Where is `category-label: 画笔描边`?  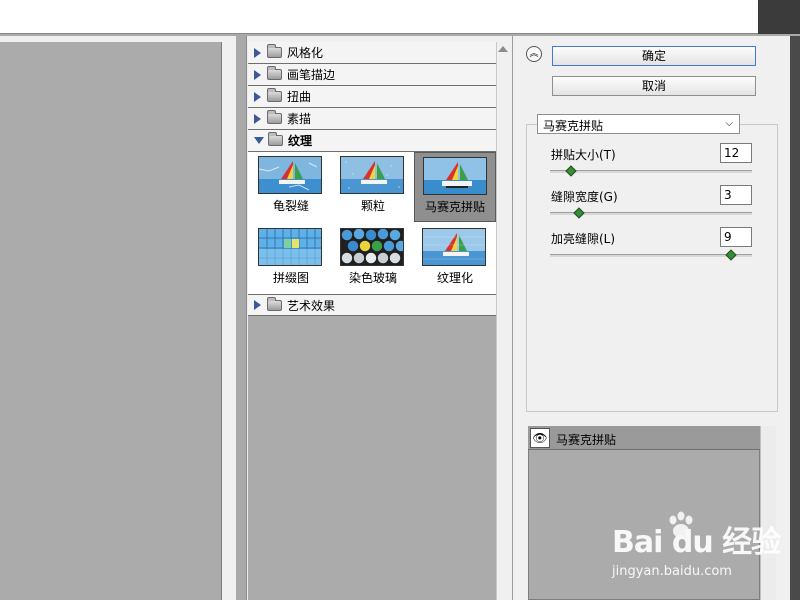
category-label: 画笔描边 is located at coordinates (311, 75).